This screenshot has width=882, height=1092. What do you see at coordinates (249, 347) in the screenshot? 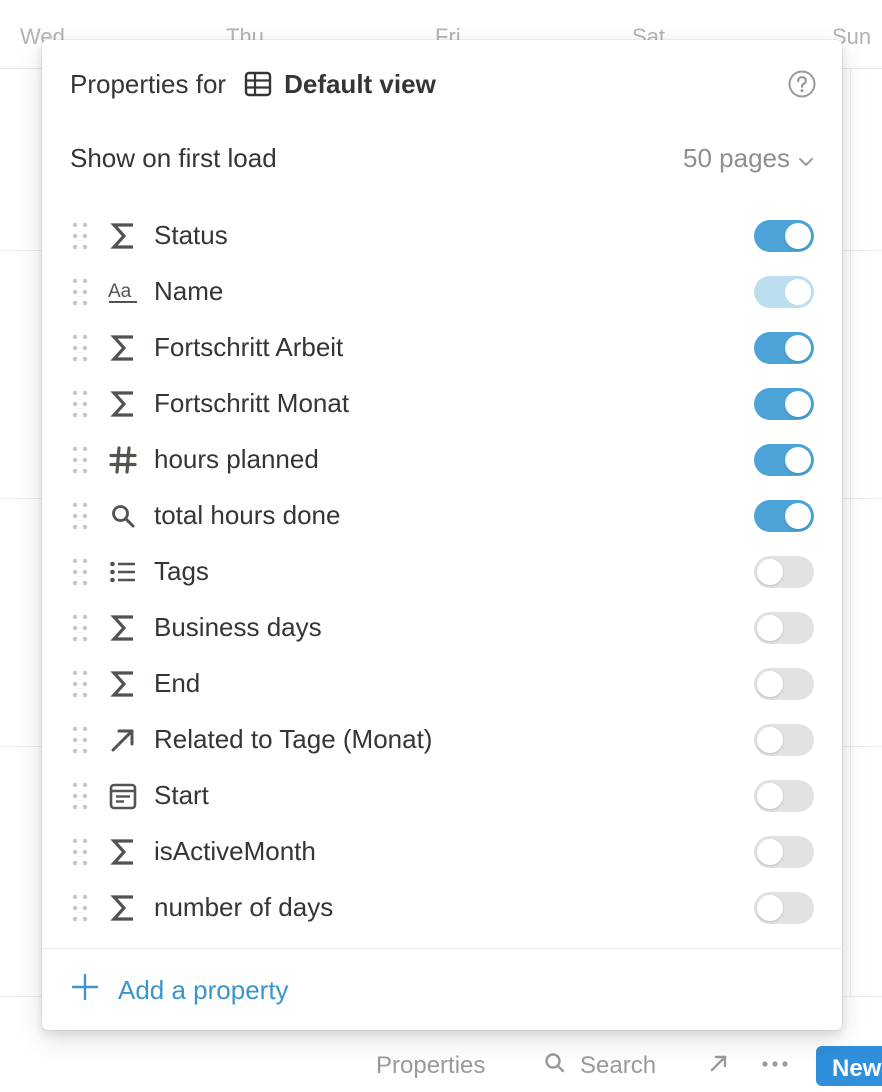
I see `property-label: Fortschritt Arbeit` at bounding box center [249, 347].